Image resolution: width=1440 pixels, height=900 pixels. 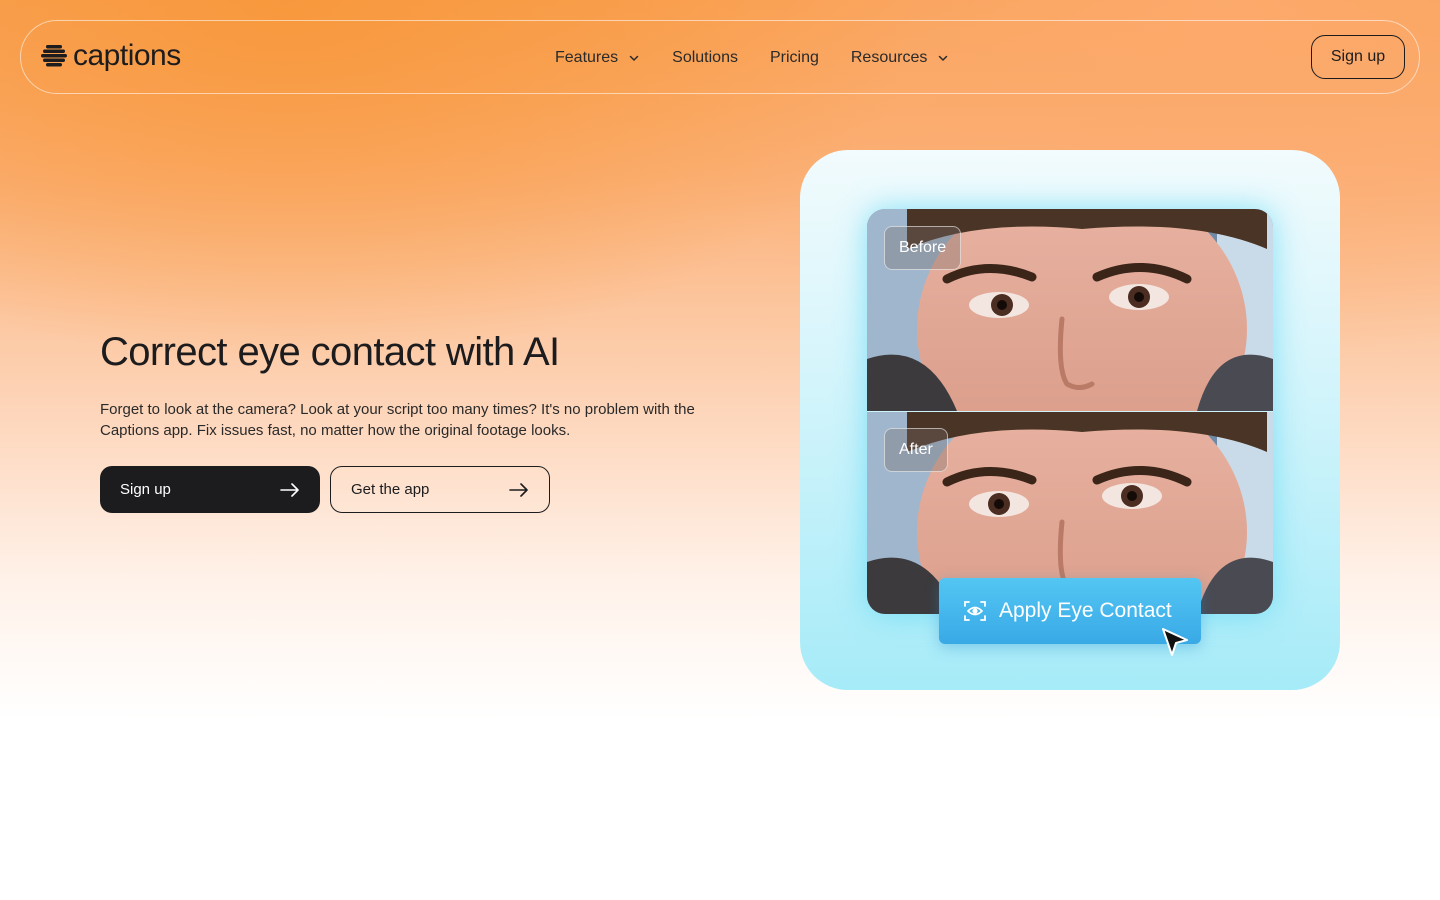 What do you see at coordinates (1358, 57) in the screenshot?
I see `nav-signup-button: Sign up` at bounding box center [1358, 57].